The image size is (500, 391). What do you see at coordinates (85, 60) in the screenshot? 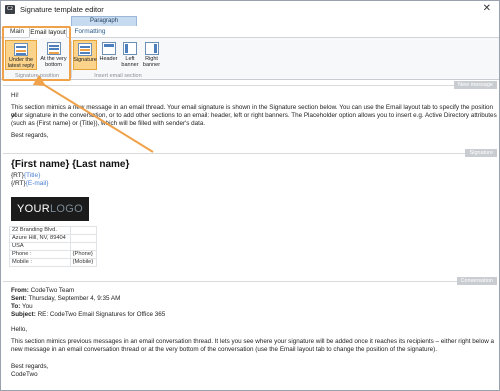
I see `signature-section-label: Signature` at bounding box center [85, 60].